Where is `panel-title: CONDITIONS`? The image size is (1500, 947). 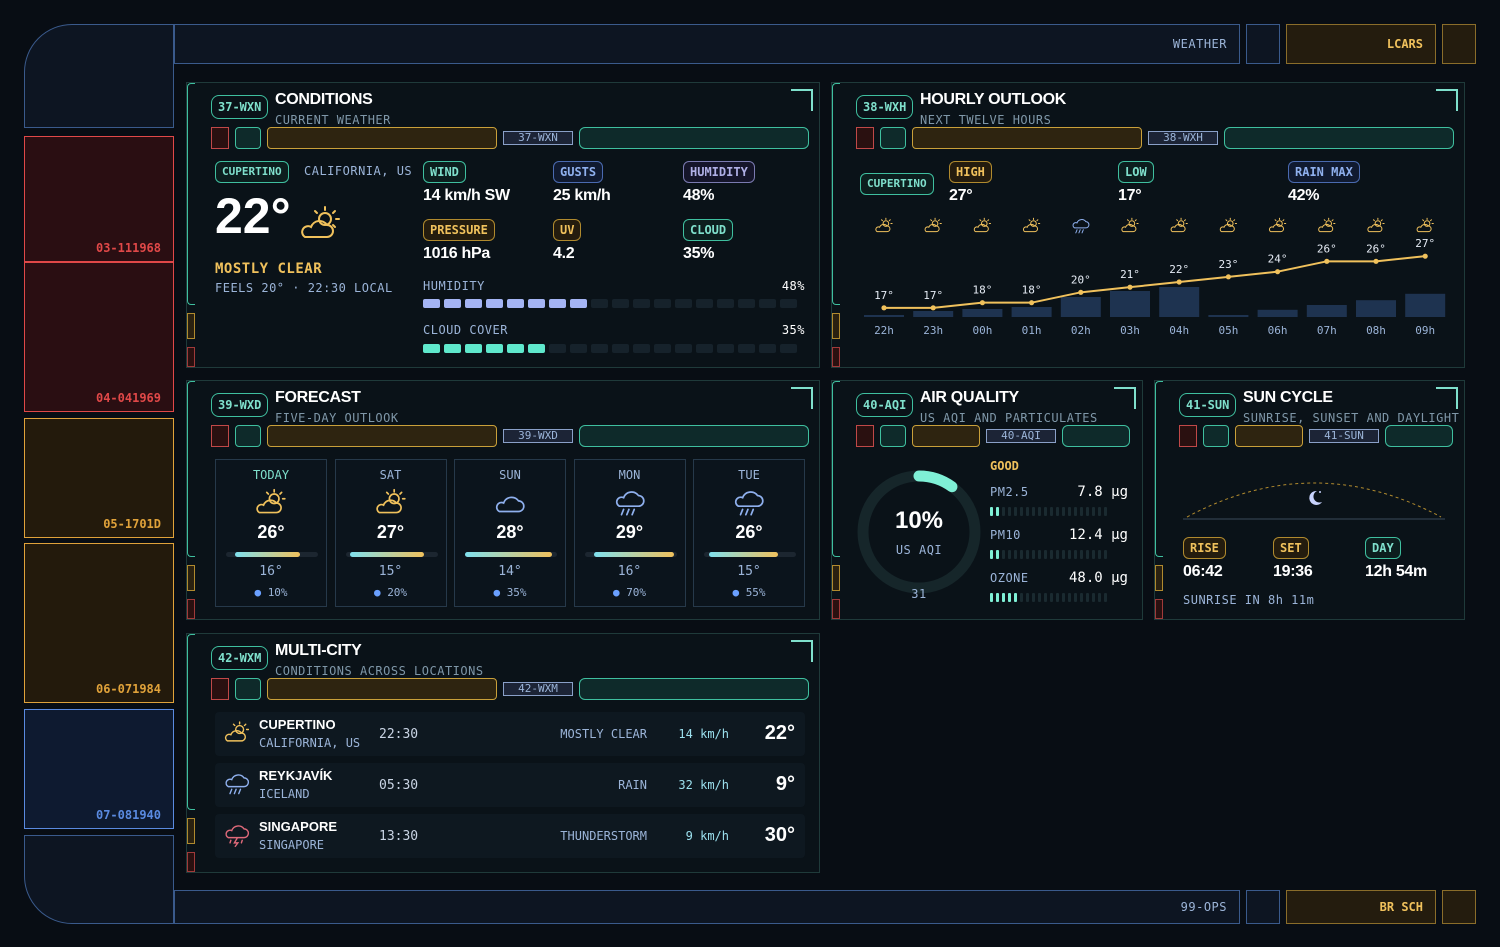
panel-title: CONDITIONS is located at coordinates (324, 99).